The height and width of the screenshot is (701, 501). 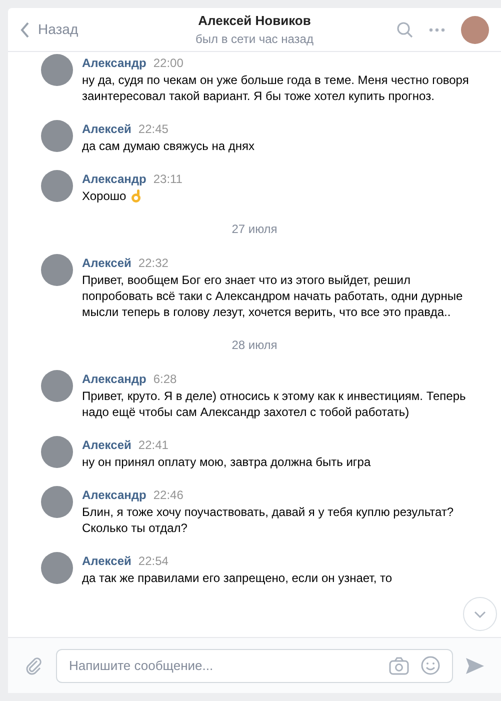 What do you see at coordinates (430, 665) in the screenshot?
I see `smiley-icon` at bounding box center [430, 665].